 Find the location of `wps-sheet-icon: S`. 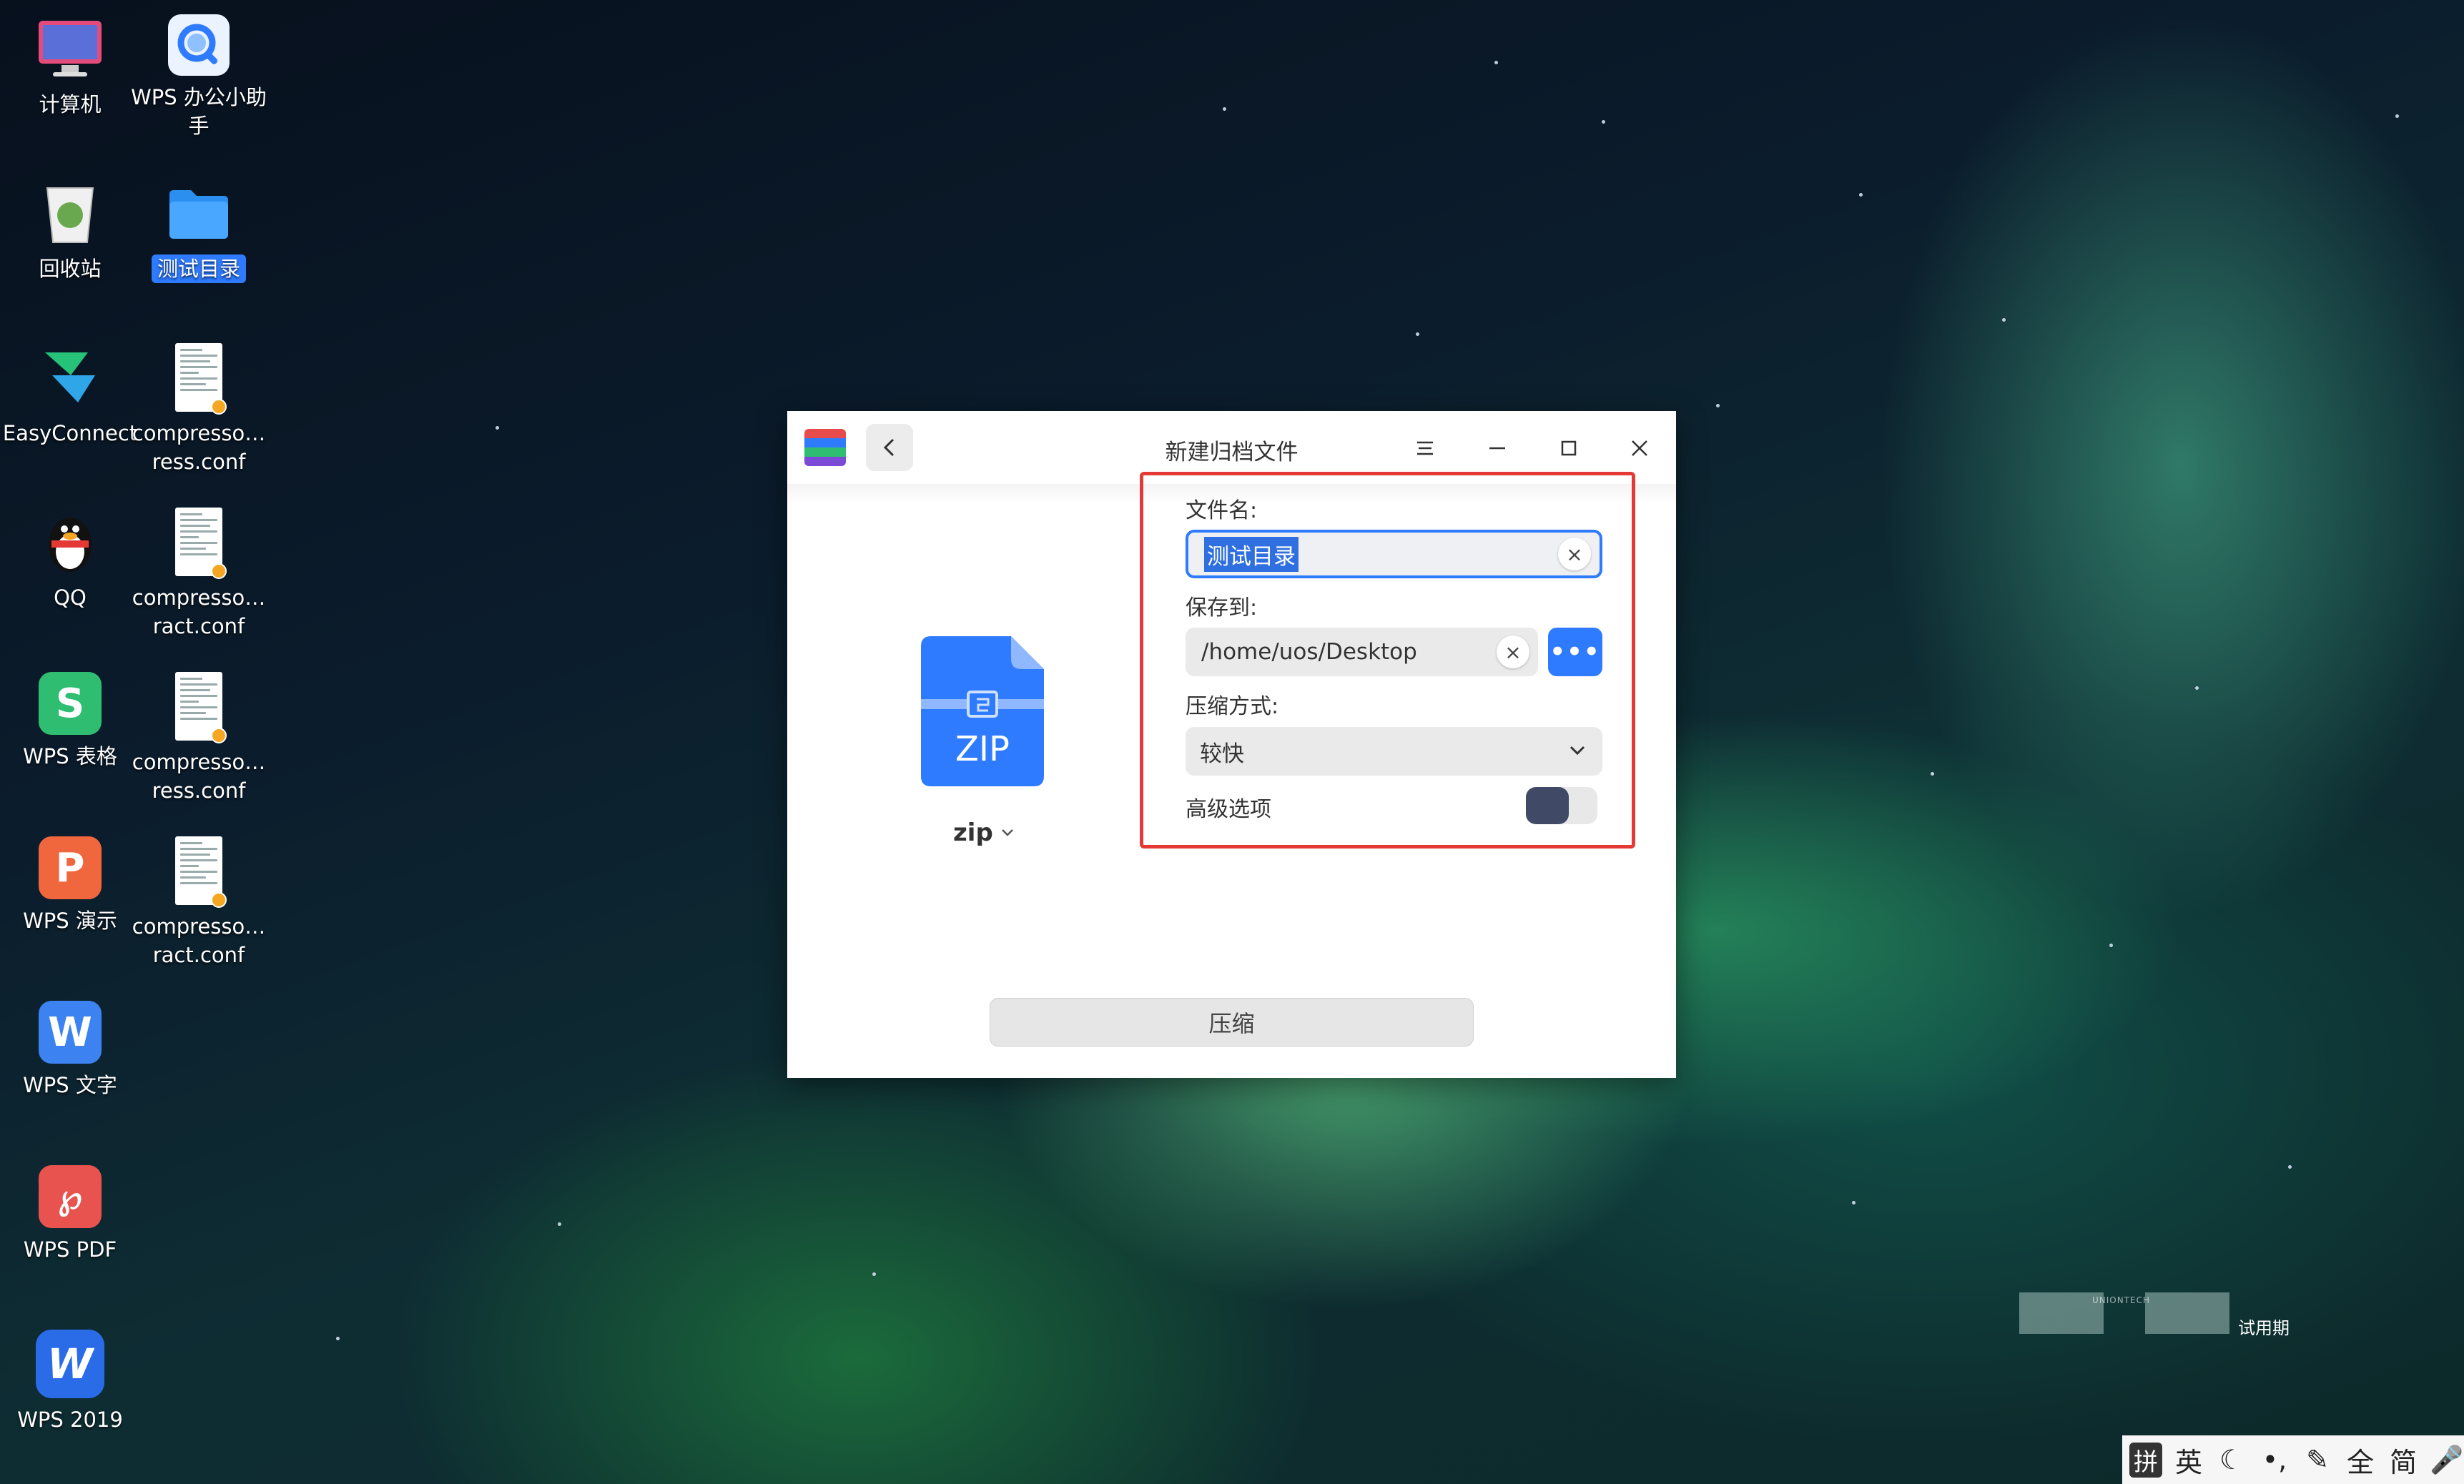

wps-sheet-icon: S is located at coordinates (70, 703).